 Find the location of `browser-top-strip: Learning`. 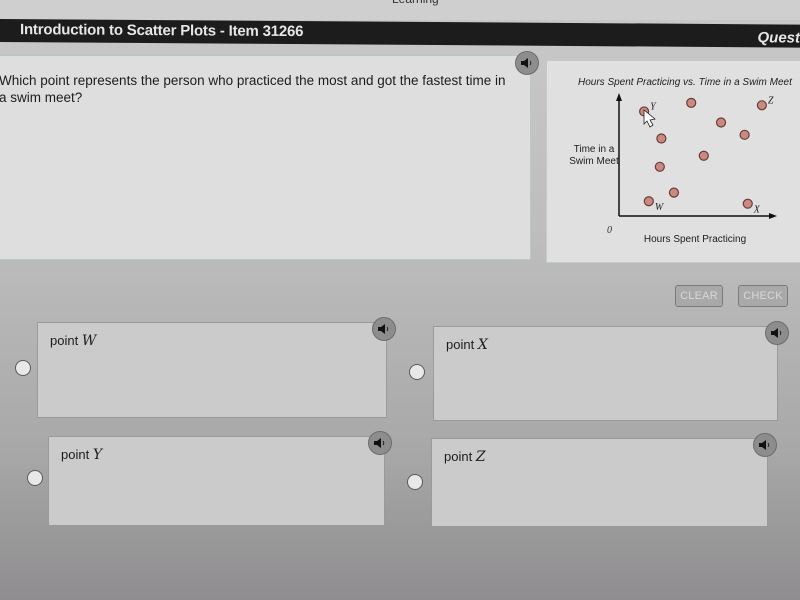

browser-top-strip: Learning is located at coordinates (400, 10).